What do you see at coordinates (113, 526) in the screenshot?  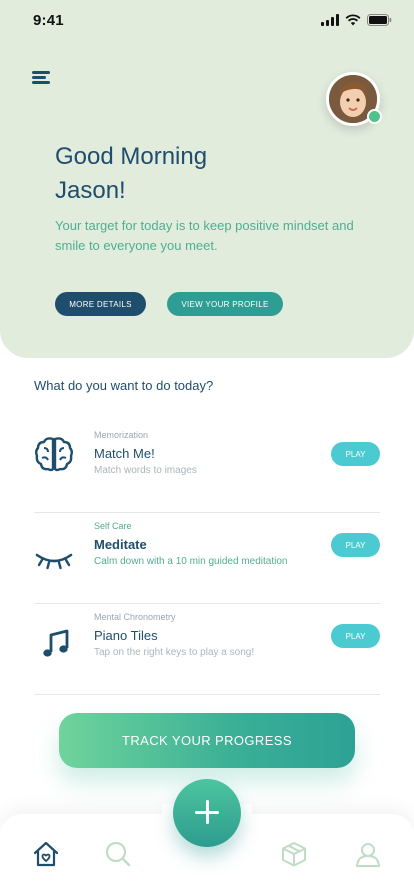 I see `activity-category: Self Care` at bounding box center [113, 526].